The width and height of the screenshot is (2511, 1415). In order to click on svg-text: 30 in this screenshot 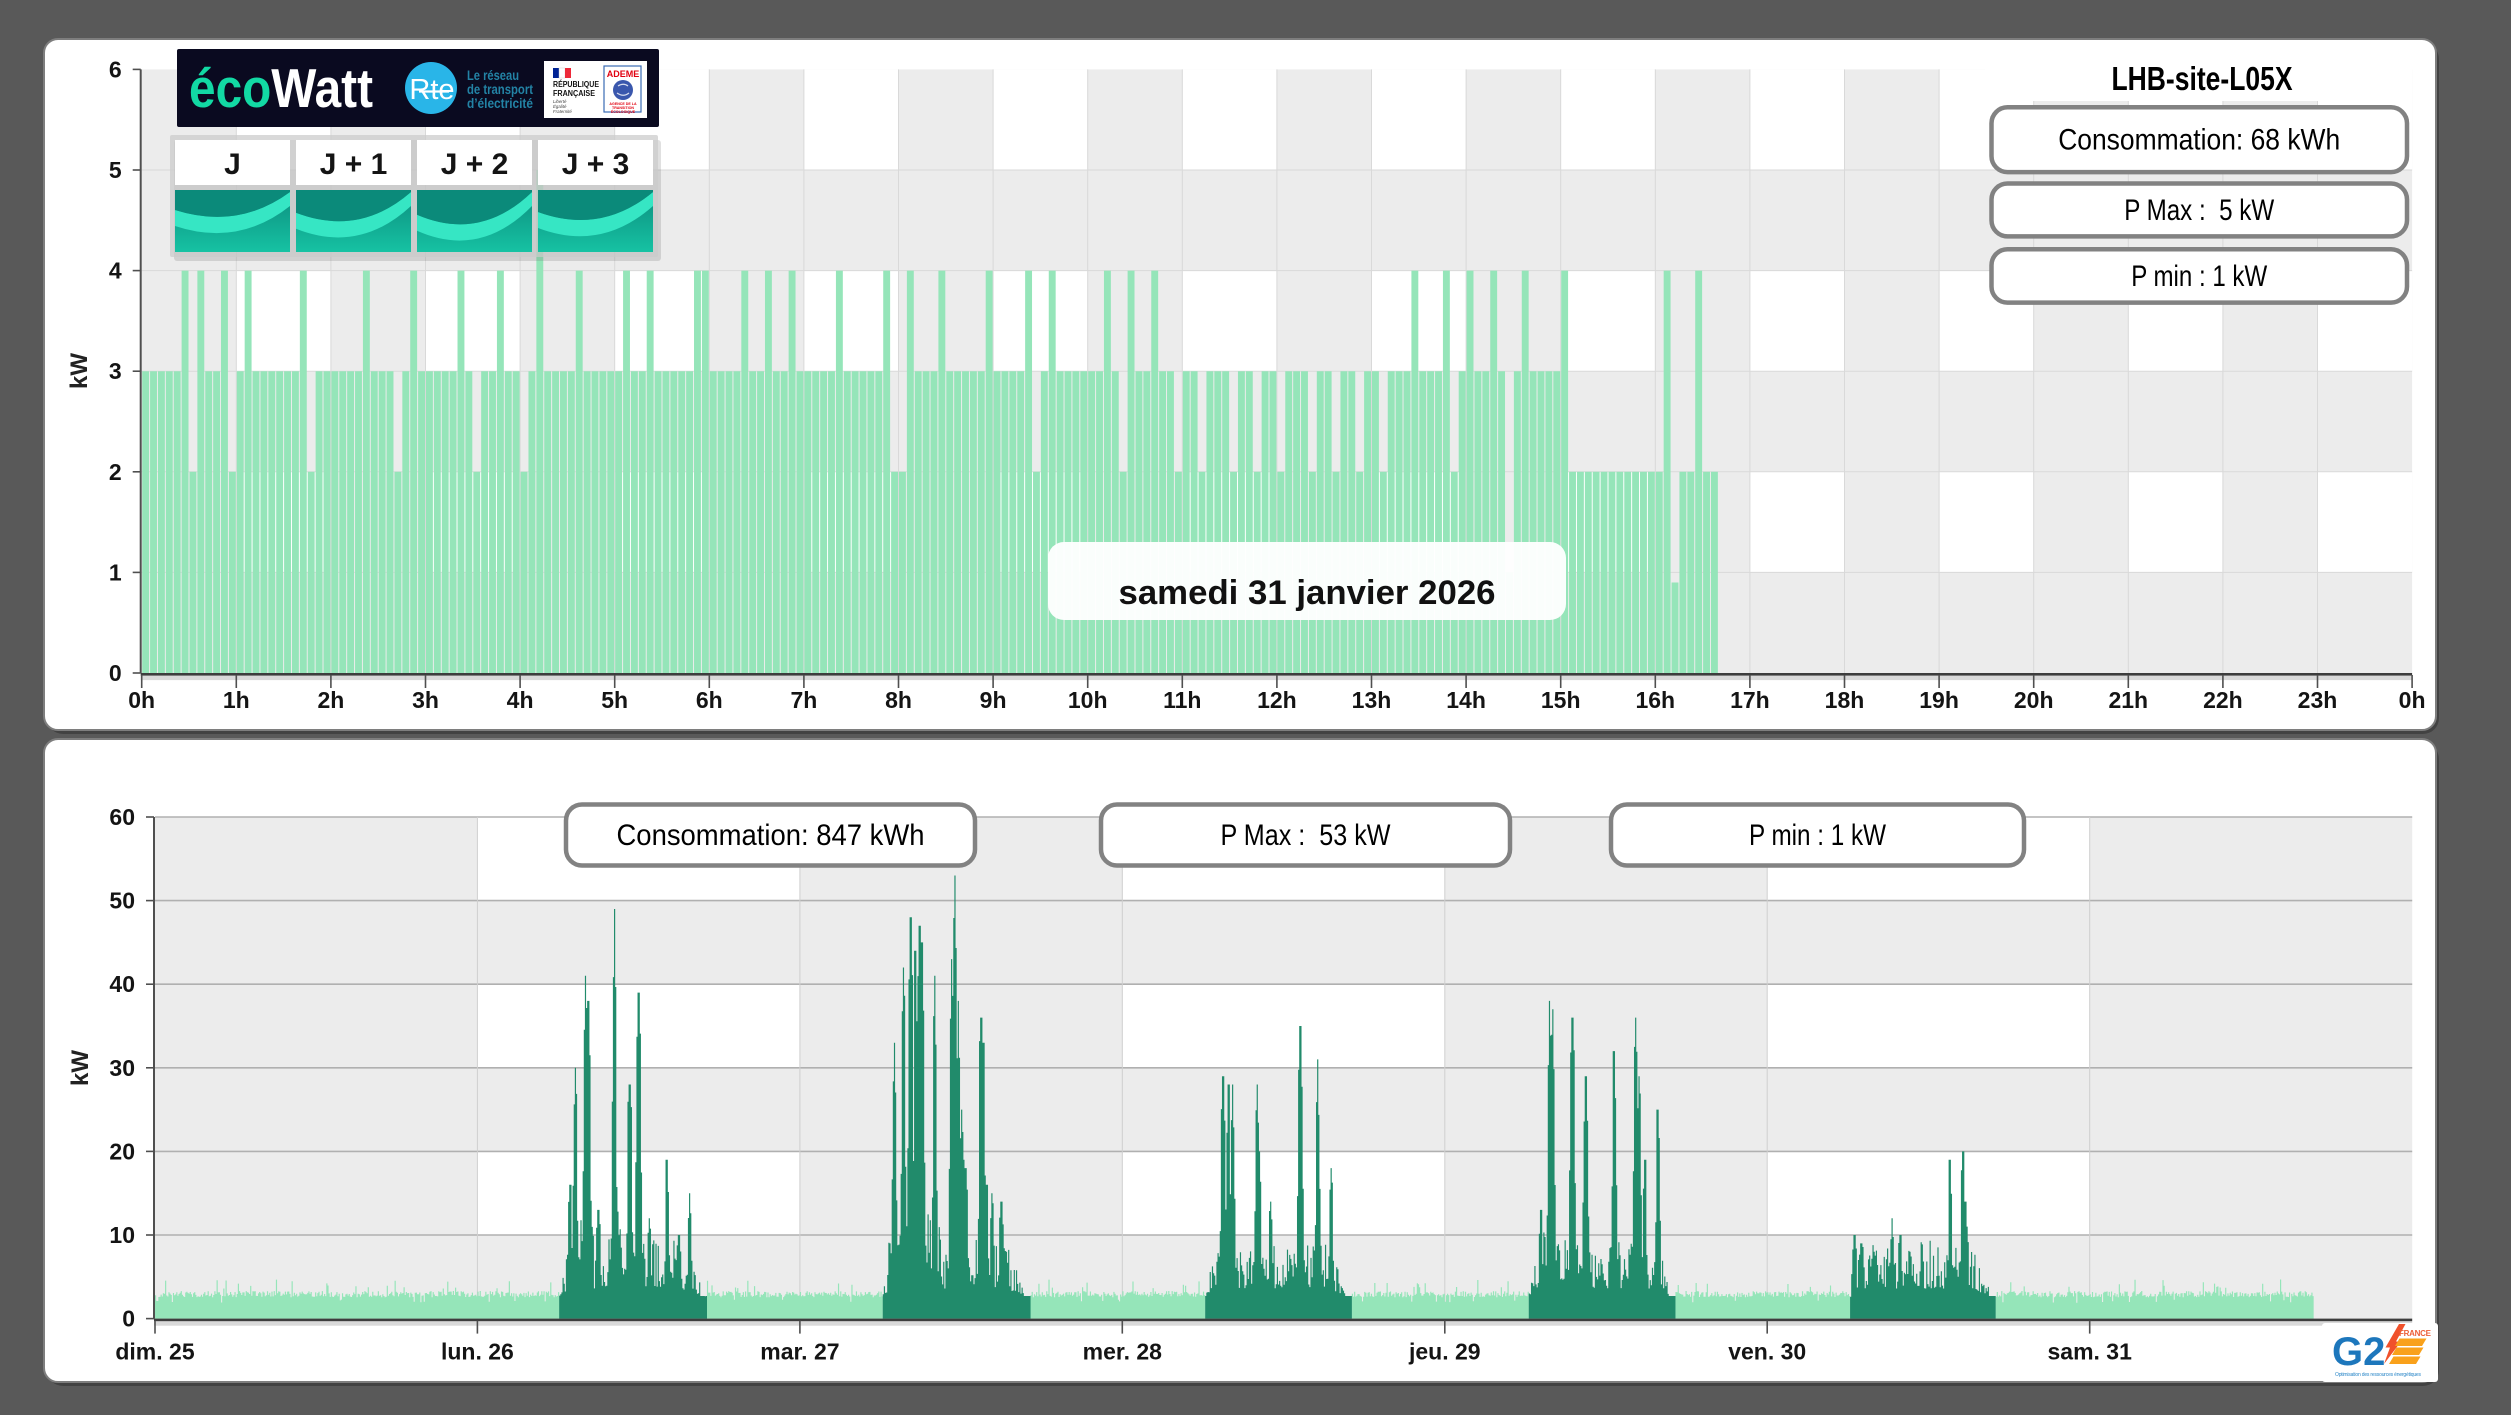, I will do `click(122, 1068)`.